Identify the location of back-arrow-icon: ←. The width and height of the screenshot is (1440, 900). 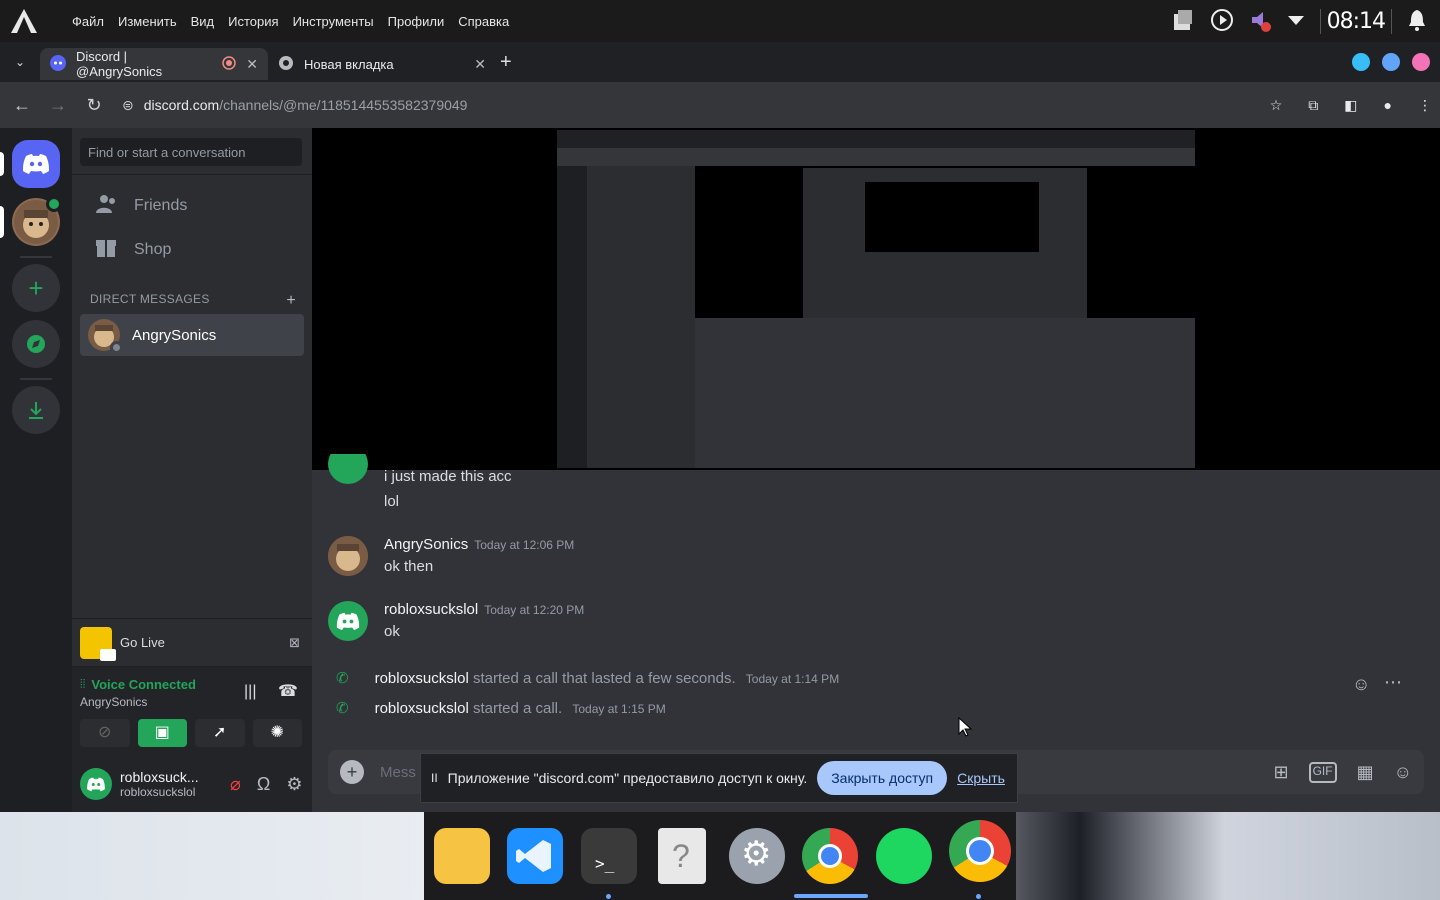
(22, 105).